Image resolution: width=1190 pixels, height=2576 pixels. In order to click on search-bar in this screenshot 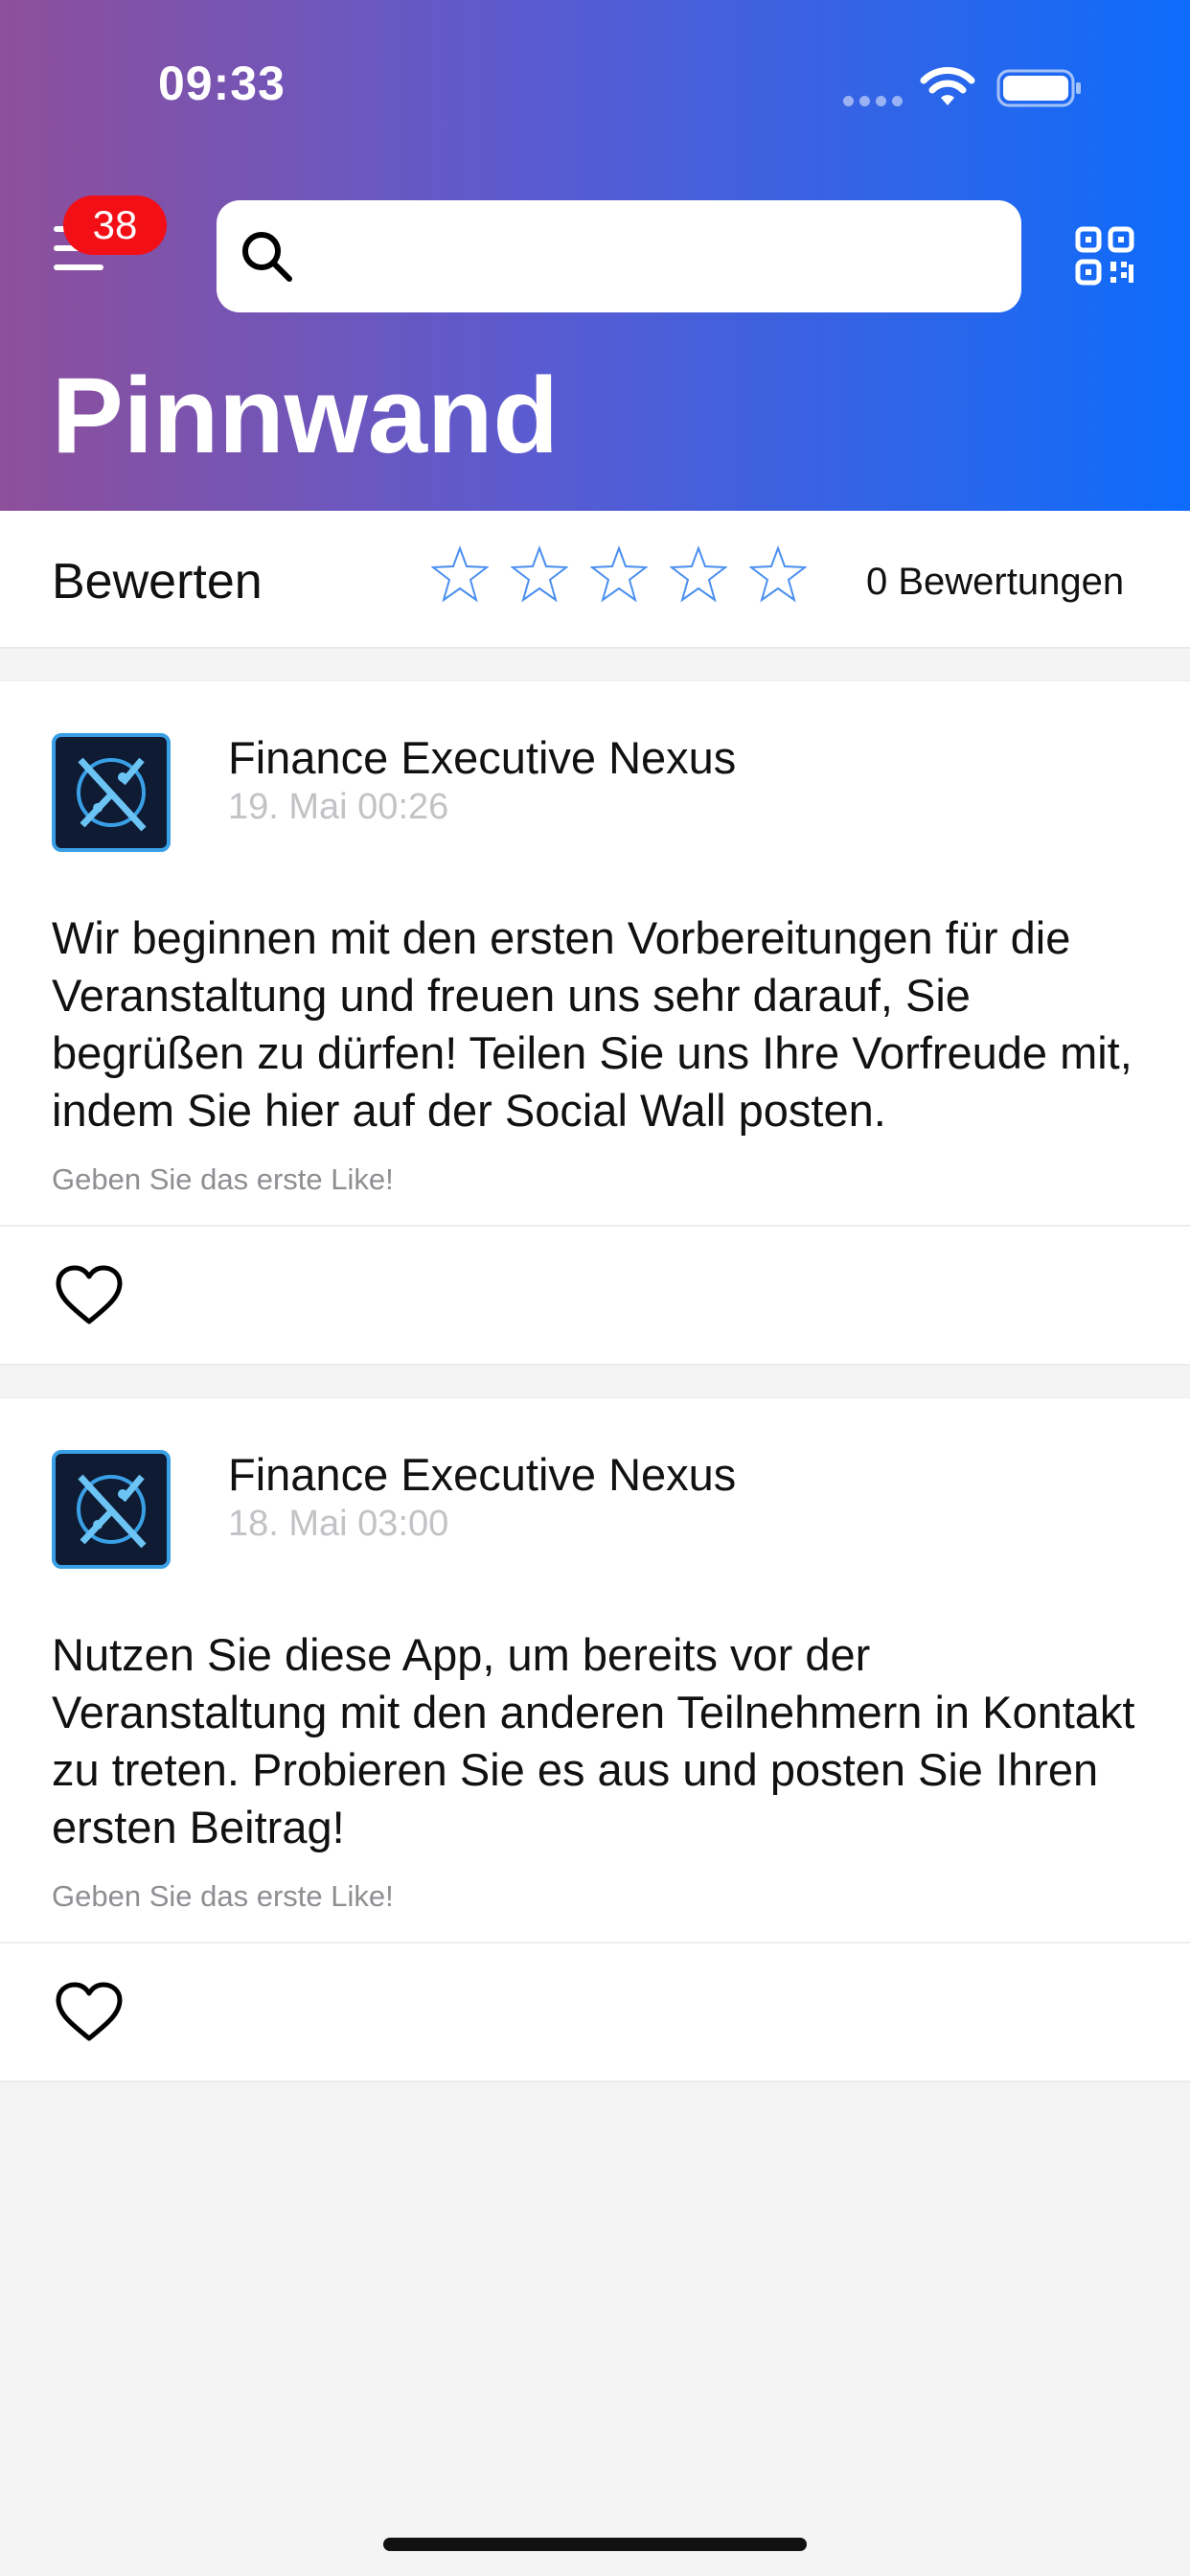, I will do `click(619, 256)`.